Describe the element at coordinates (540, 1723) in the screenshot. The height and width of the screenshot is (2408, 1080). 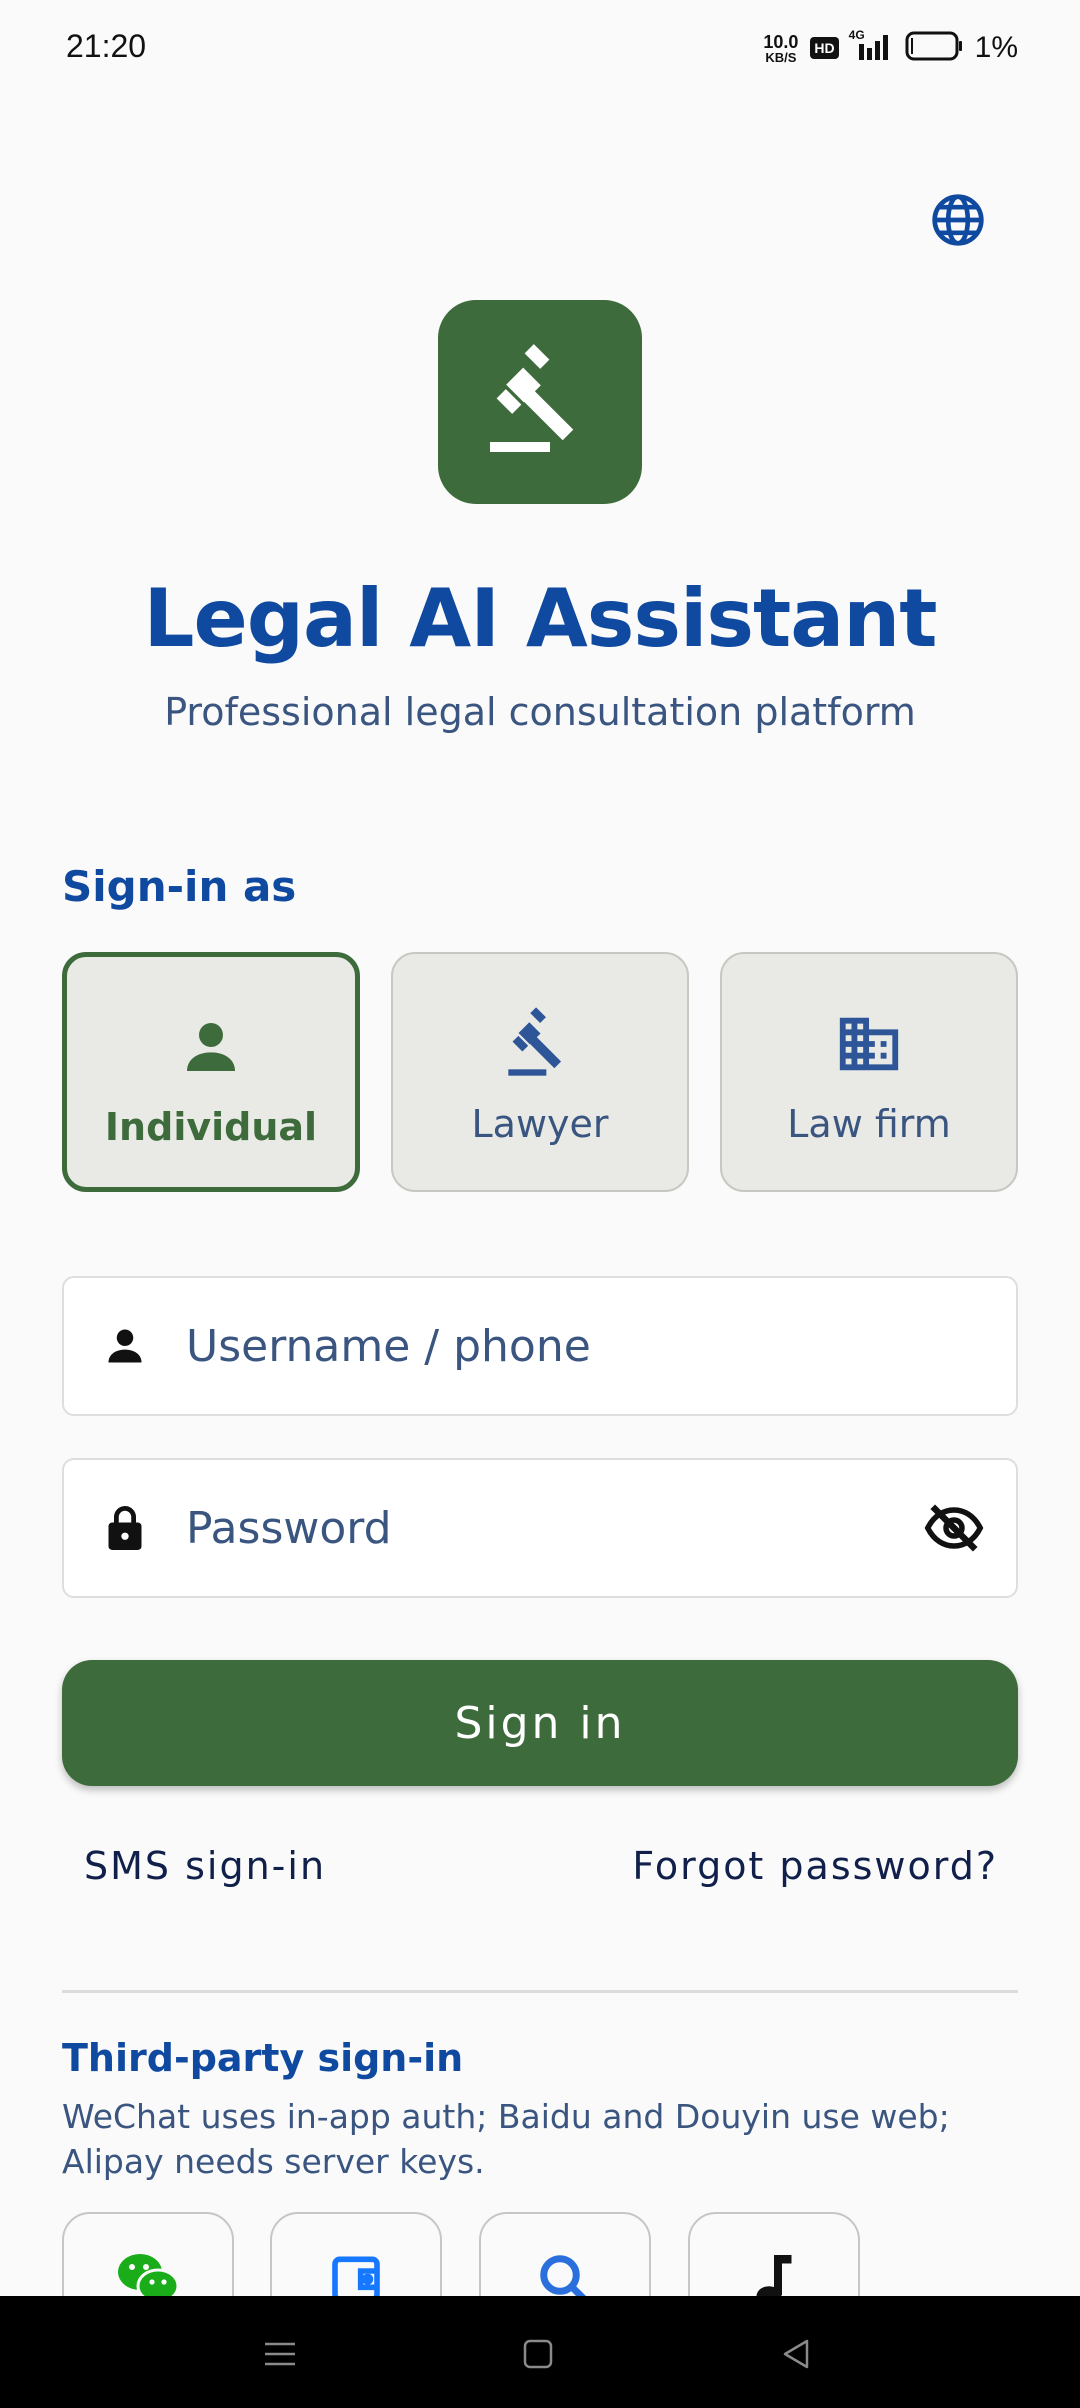
I see `signin-button: Sign in` at that location.